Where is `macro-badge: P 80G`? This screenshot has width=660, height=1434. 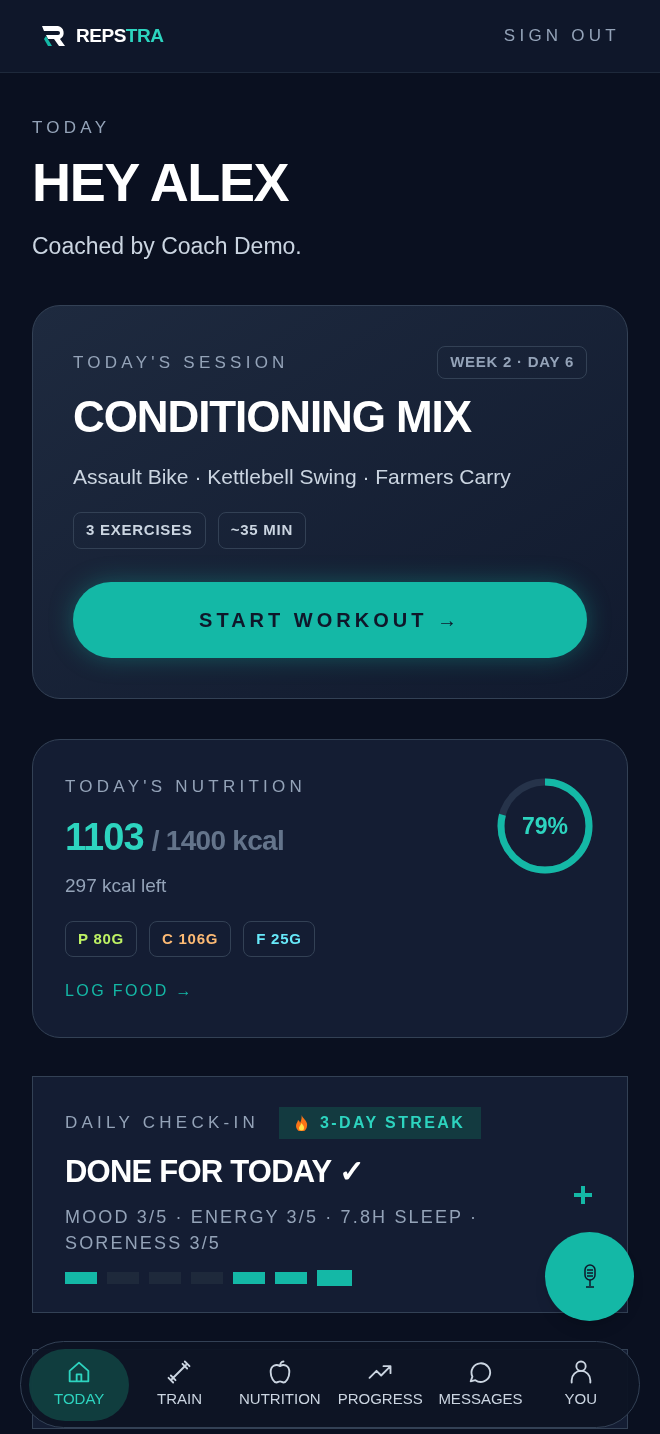 macro-badge: P 80G is located at coordinates (101, 938).